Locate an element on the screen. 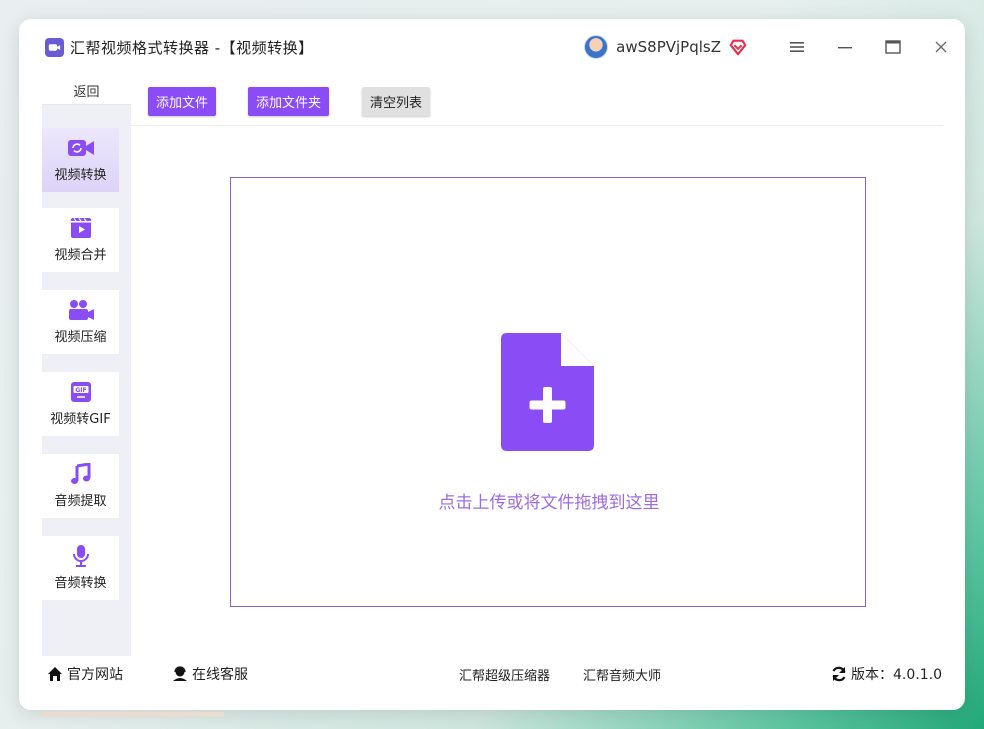 The height and width of the screenshot is (729, 984). avatar is located at coordinates (596, 47).